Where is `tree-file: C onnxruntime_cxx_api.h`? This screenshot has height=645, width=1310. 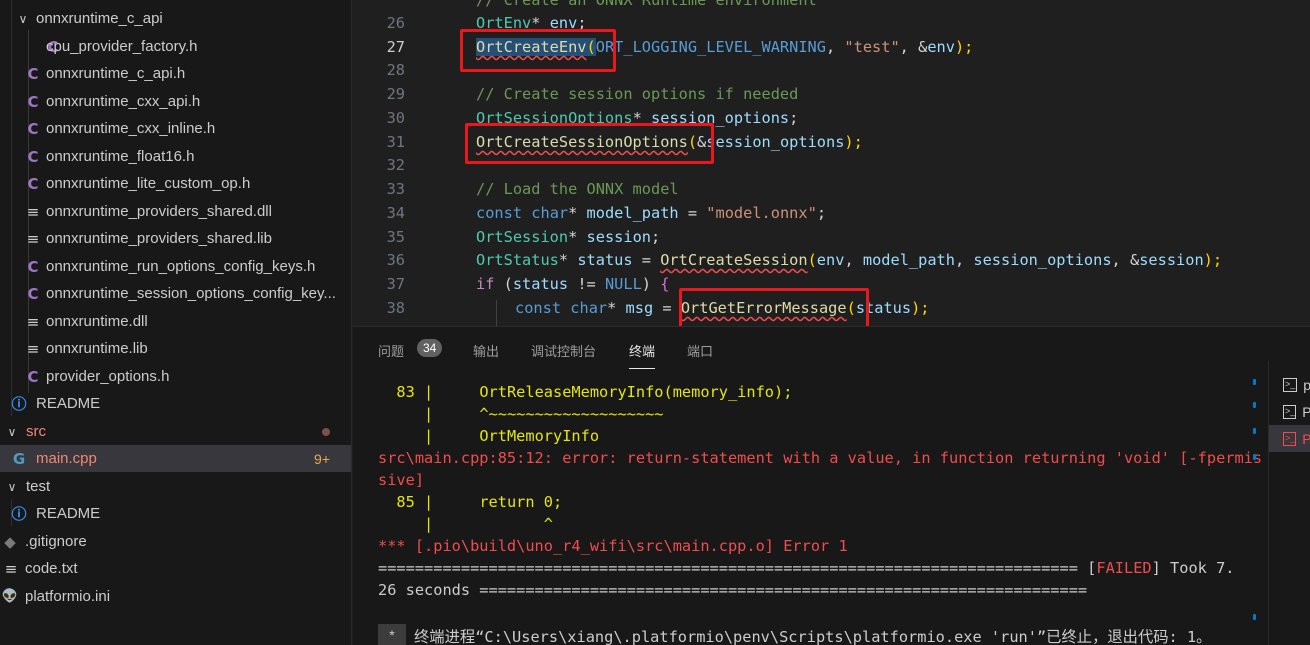
tree-file: C onnxruntime_cxx_api.h is located at coordinates (175, 101).